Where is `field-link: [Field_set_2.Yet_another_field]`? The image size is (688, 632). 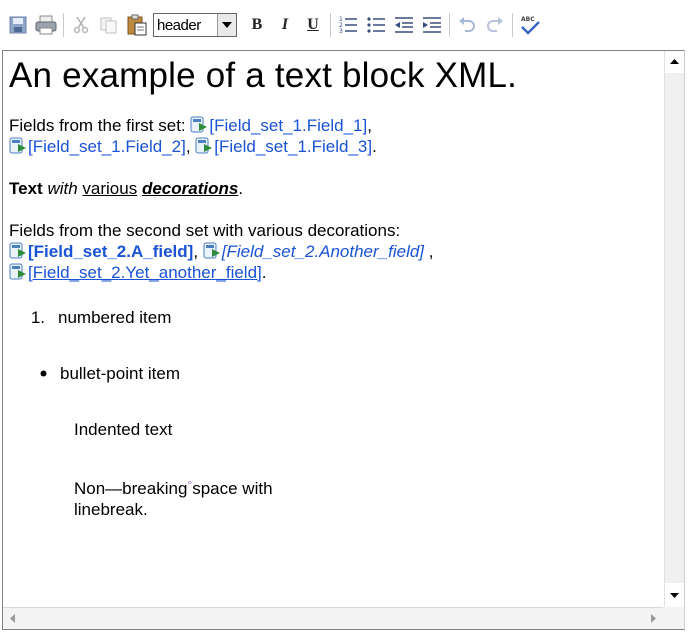
field-link: [Field_set_2.Yet_another_field] is located at coordinates (145, 272).